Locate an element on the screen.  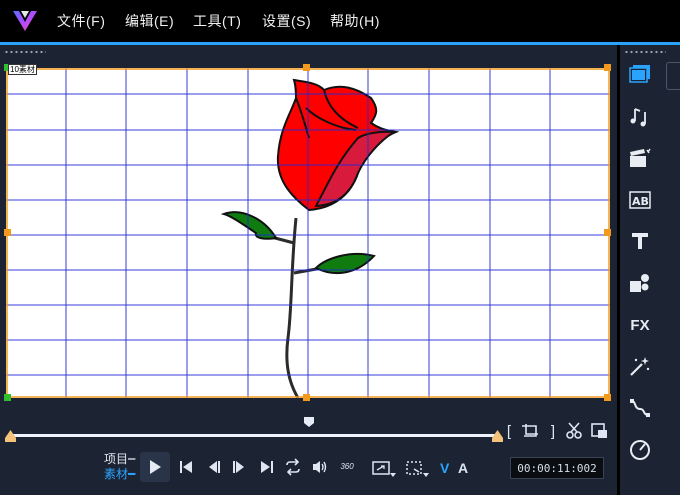
graphics-button is located at coordinates (640, 283).